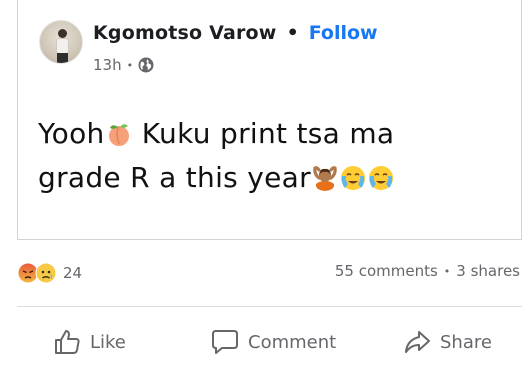  I want to click on post-text-yooh: Yooh, so click(71, 133).